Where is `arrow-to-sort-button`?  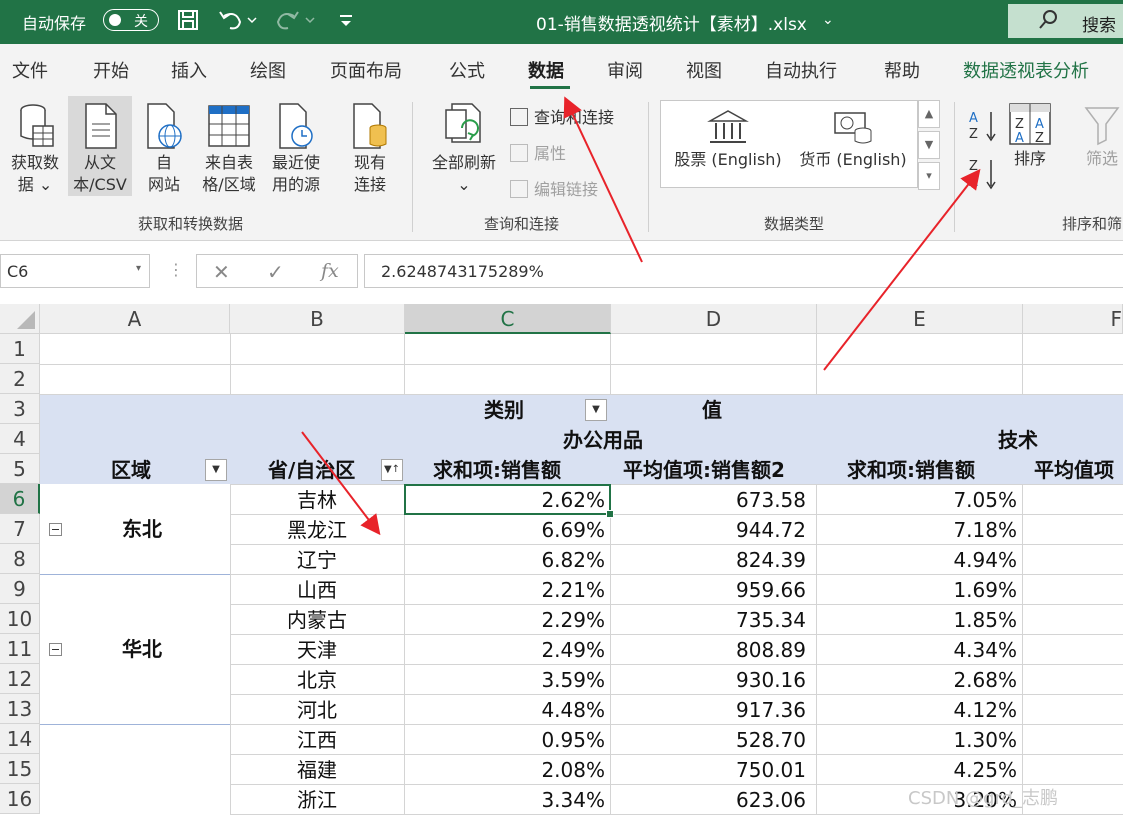
arrow-to-sort-button is located at coordinates (341, 483).